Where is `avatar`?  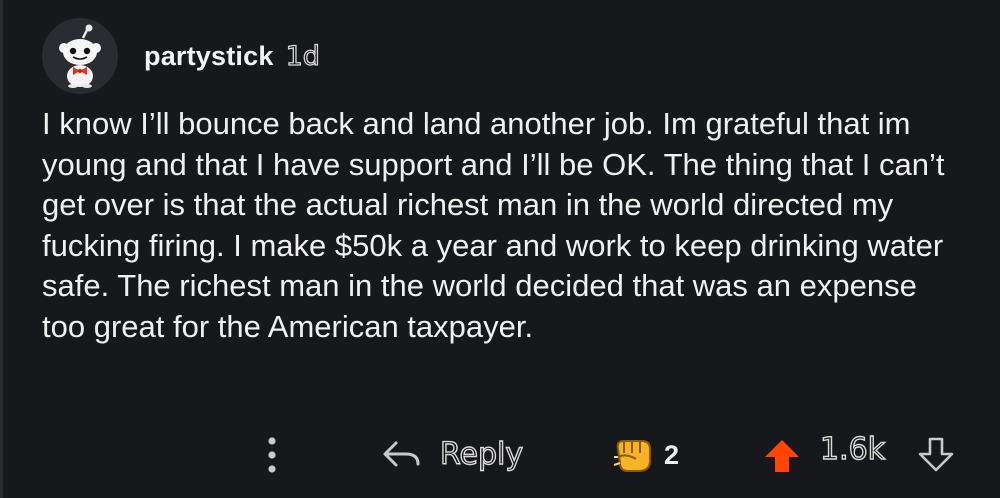 avatar is located at coordinates (80, 56).